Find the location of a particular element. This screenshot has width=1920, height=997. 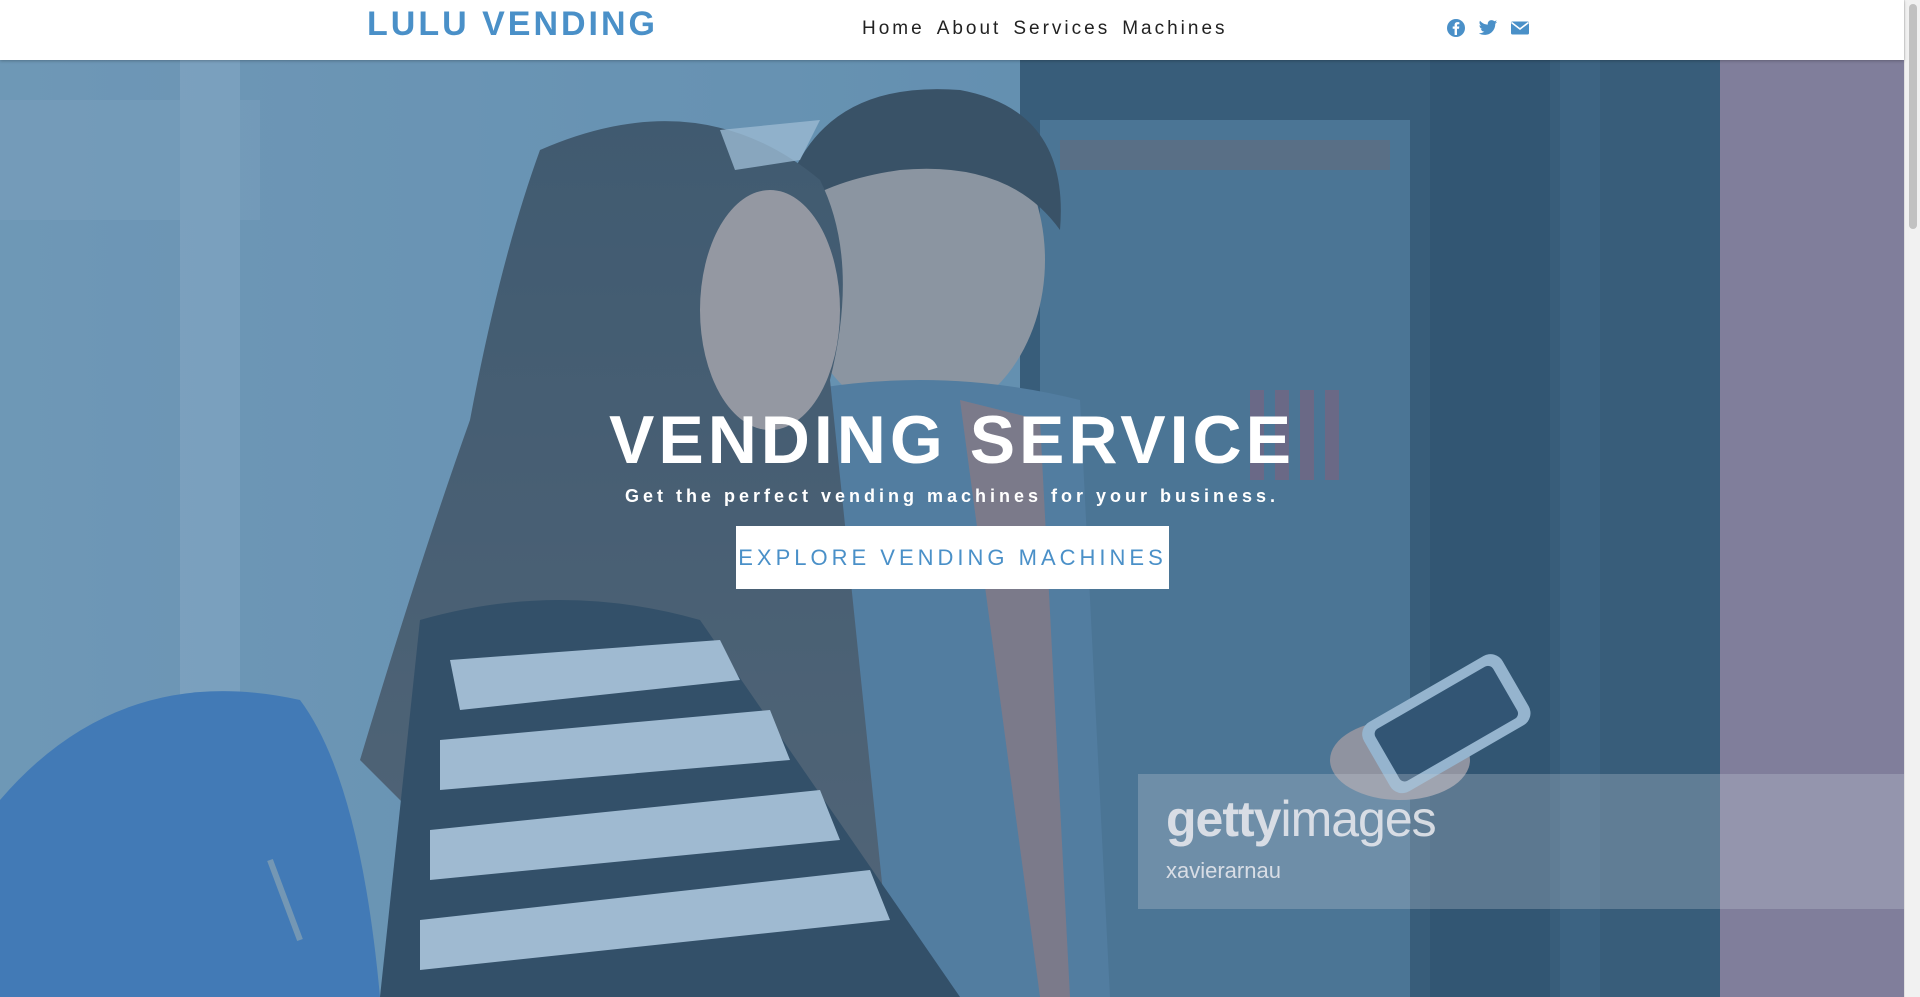

nav-link-machines: Machines is located at coordinates (1174, 29).